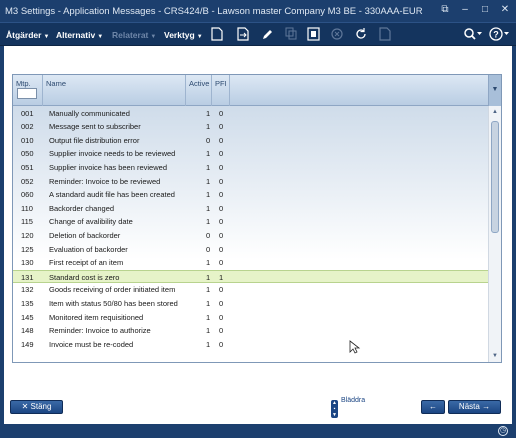 Image resolution: width=516 pixels, height=438 pixels. I want to click on cell-mtp: 051, so click(27, 167).